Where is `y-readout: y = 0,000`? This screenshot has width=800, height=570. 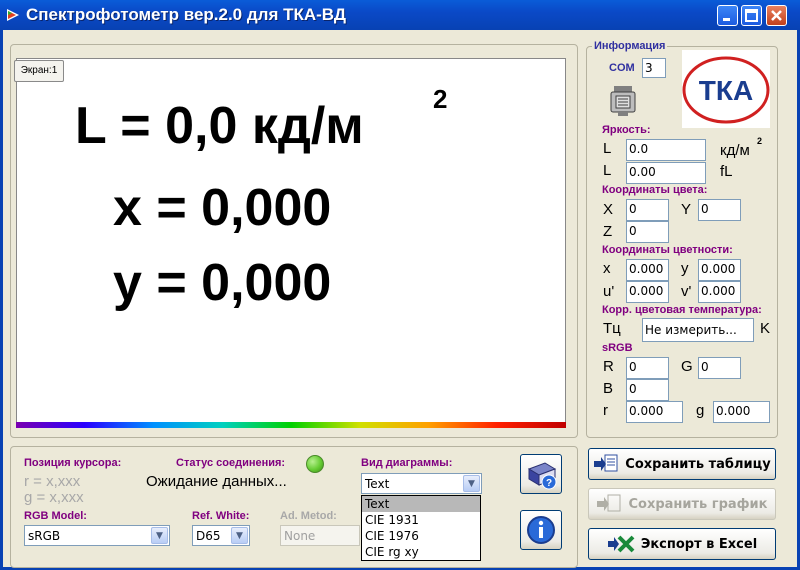 y-readout: y = 0,000 is located at coordinates (222, 283).